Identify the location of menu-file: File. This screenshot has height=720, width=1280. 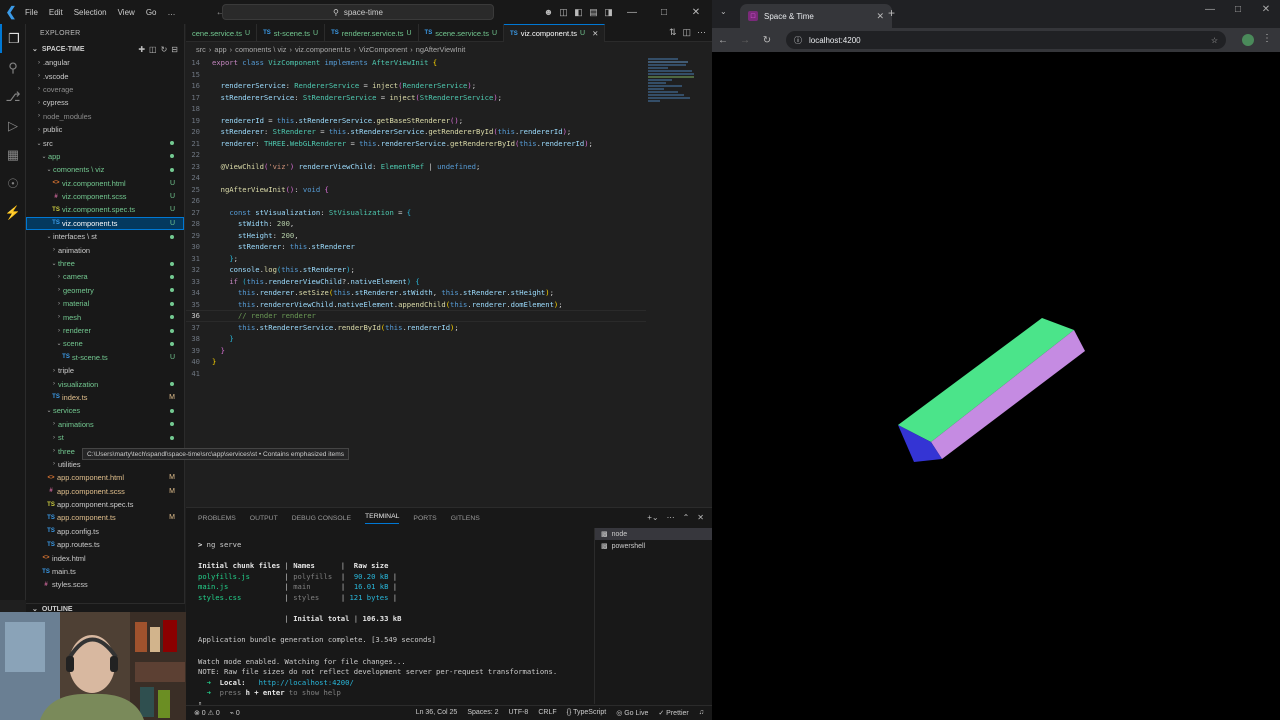
(31, 12).